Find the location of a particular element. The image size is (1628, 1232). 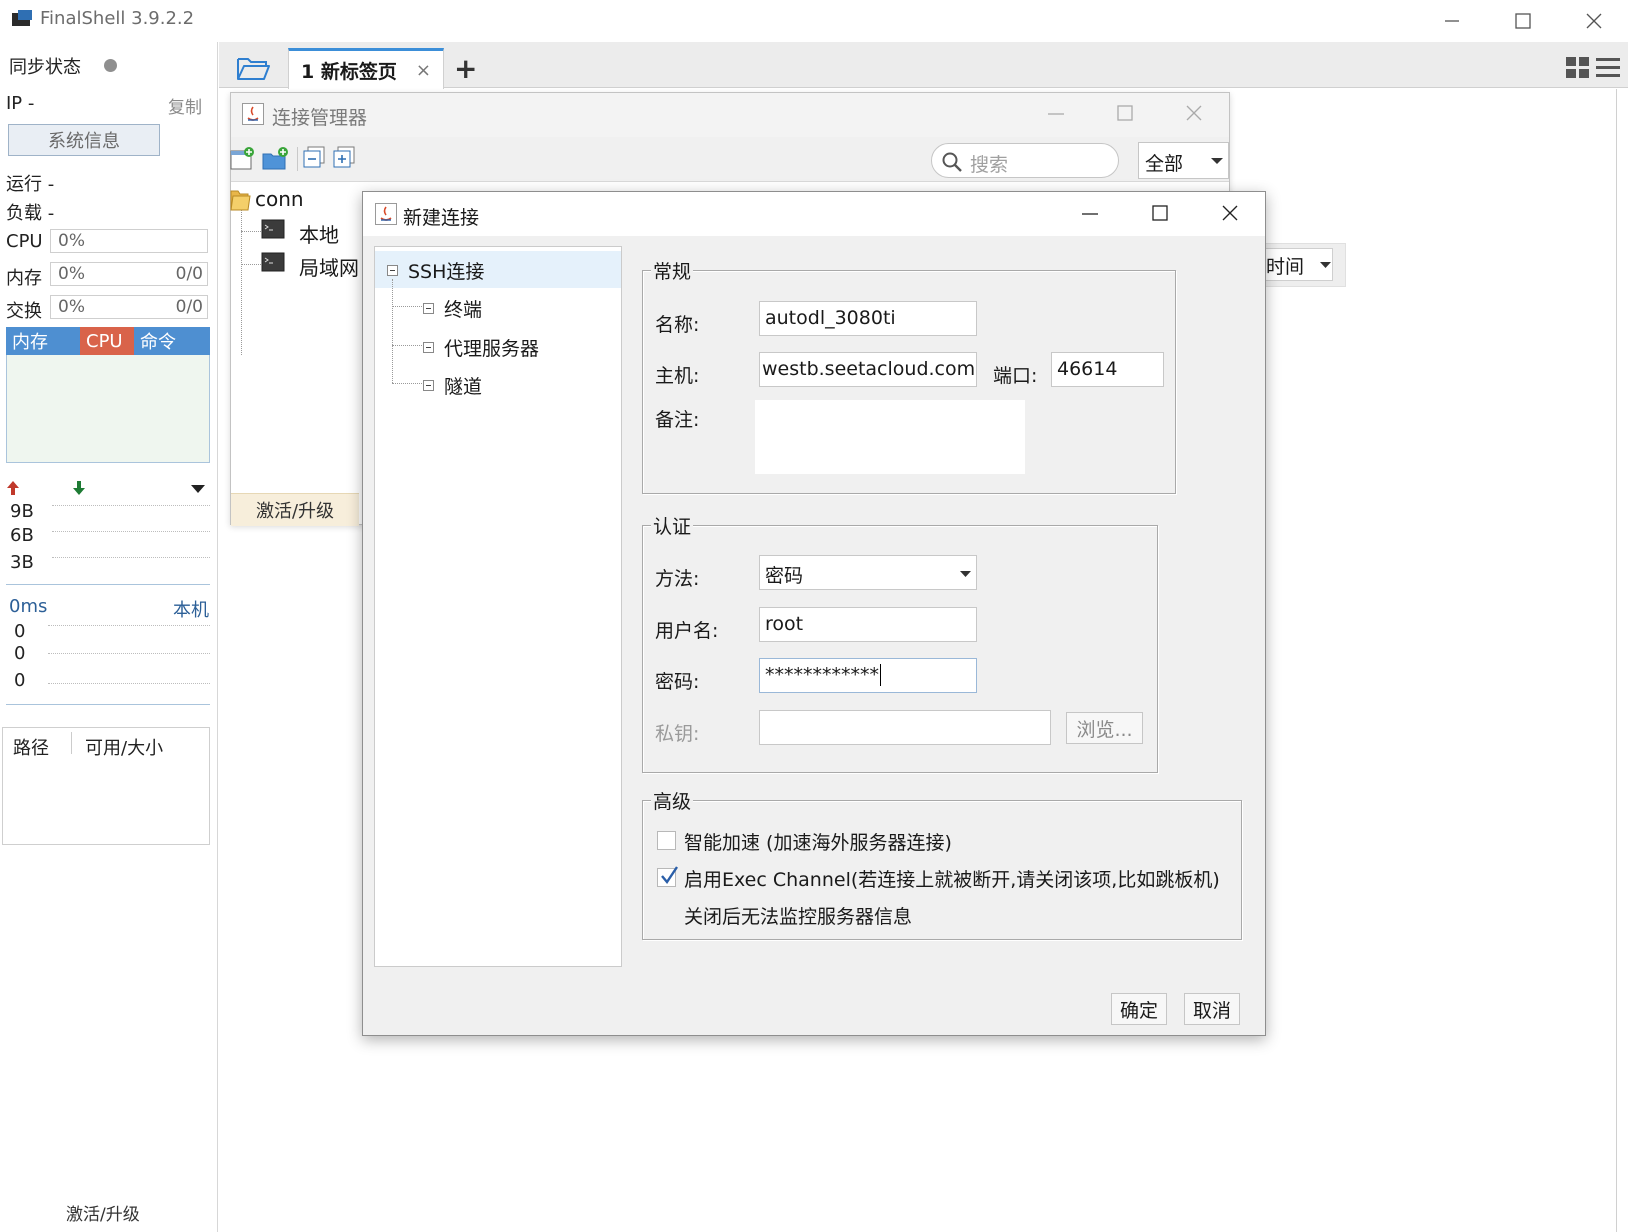

tree-item-tunnel-label: 隧道 is located at coordinates (463, 387).